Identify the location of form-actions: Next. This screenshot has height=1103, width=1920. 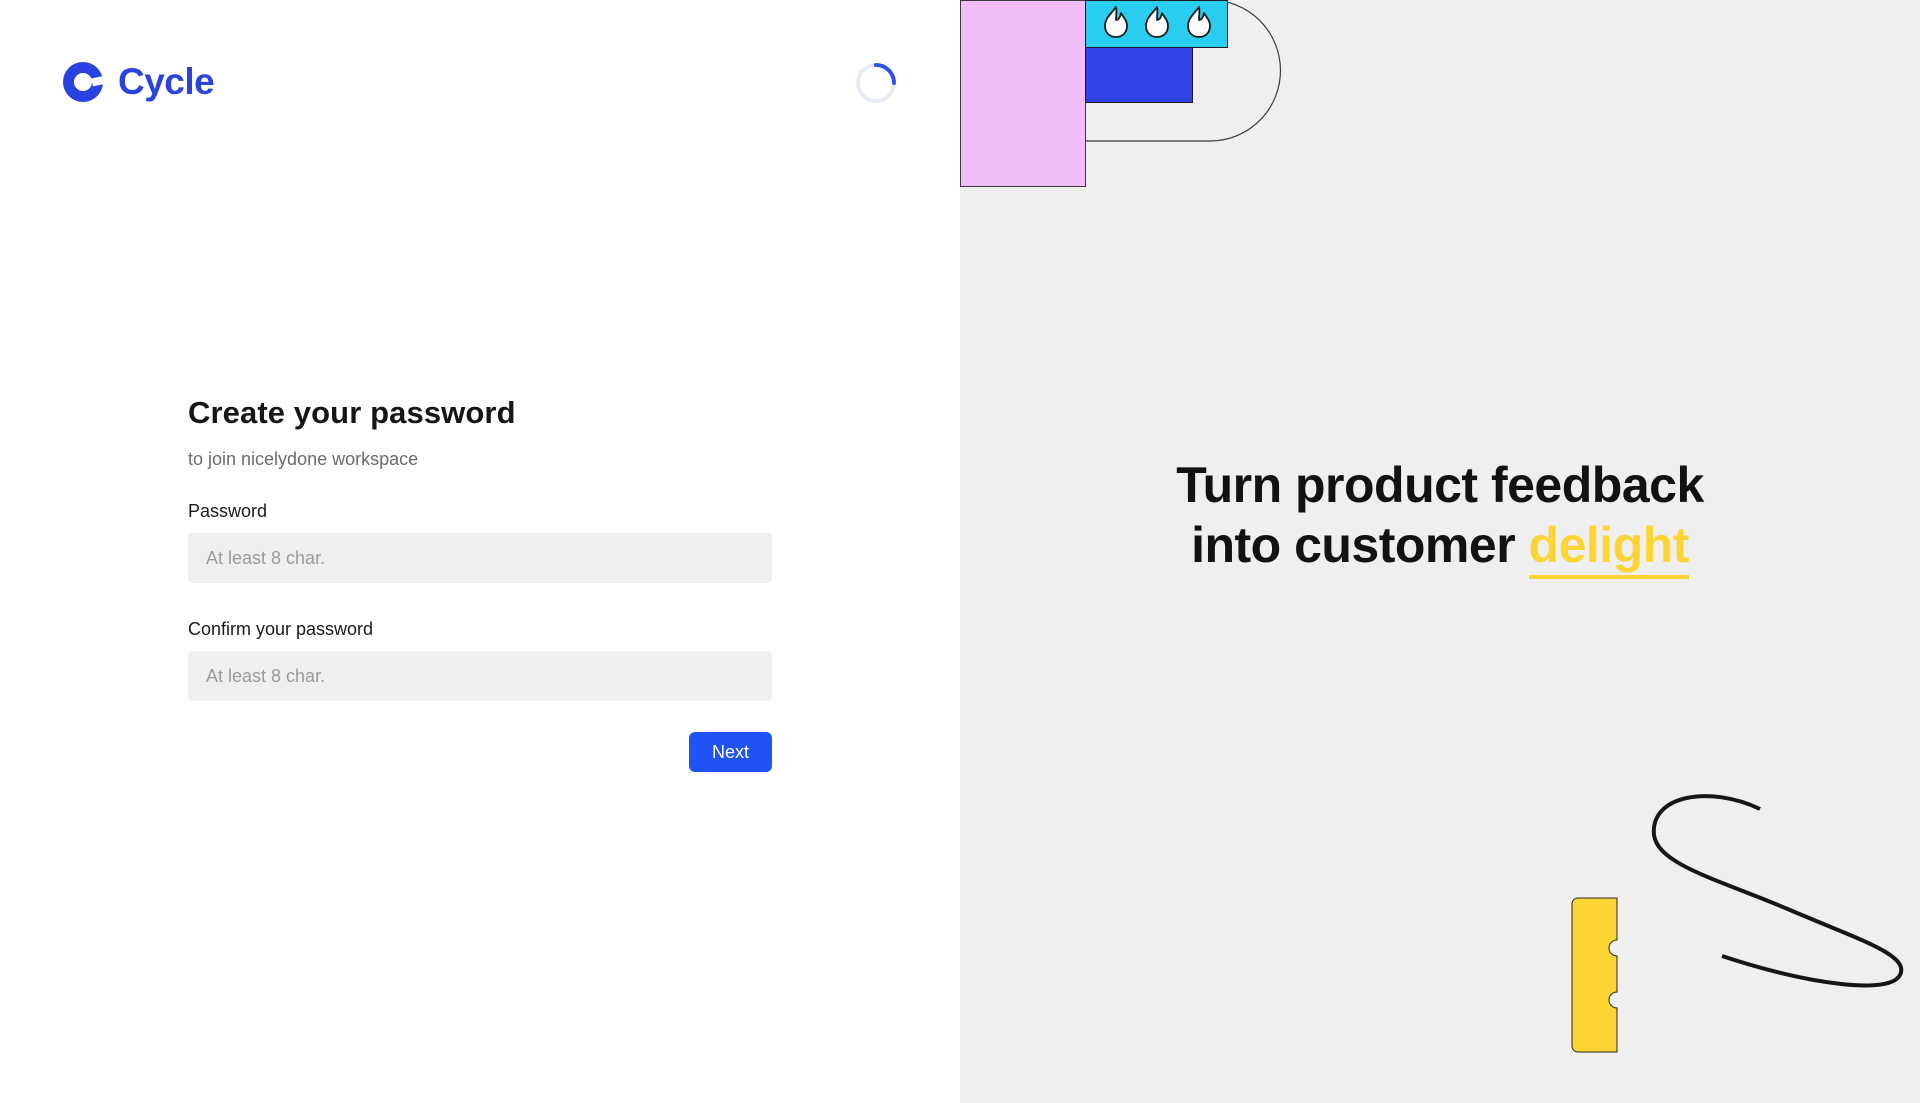
(480, 752).